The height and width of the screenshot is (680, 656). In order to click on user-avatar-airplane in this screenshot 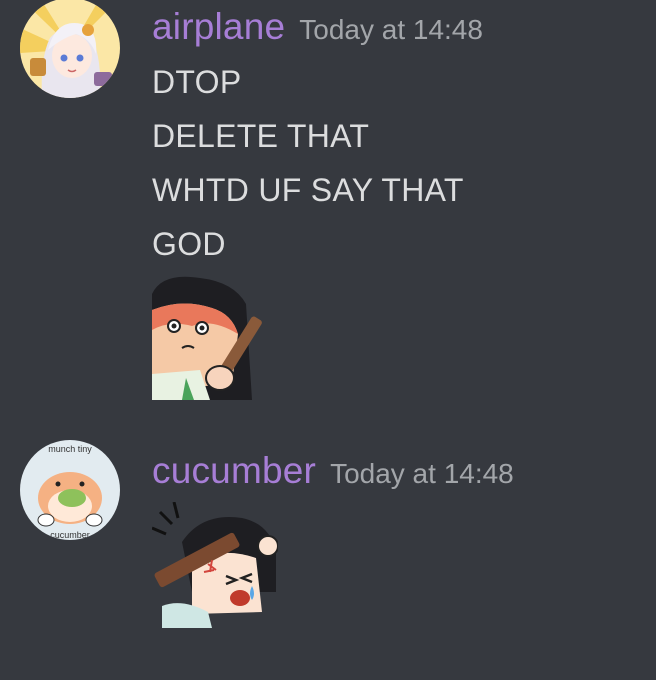, I will do `click(70, 49)`.